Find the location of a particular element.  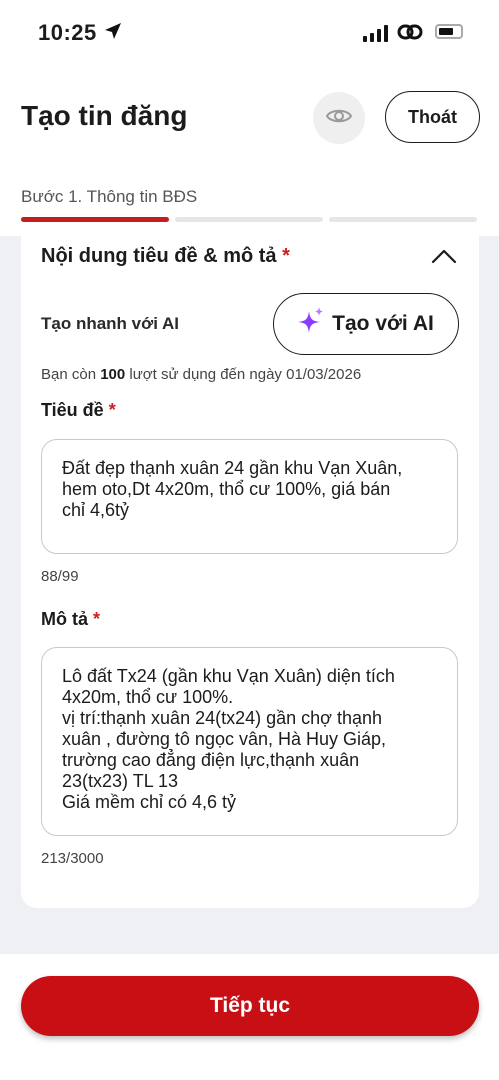

usage-prefix: Bạn còn is located at coordinates (71, 374).